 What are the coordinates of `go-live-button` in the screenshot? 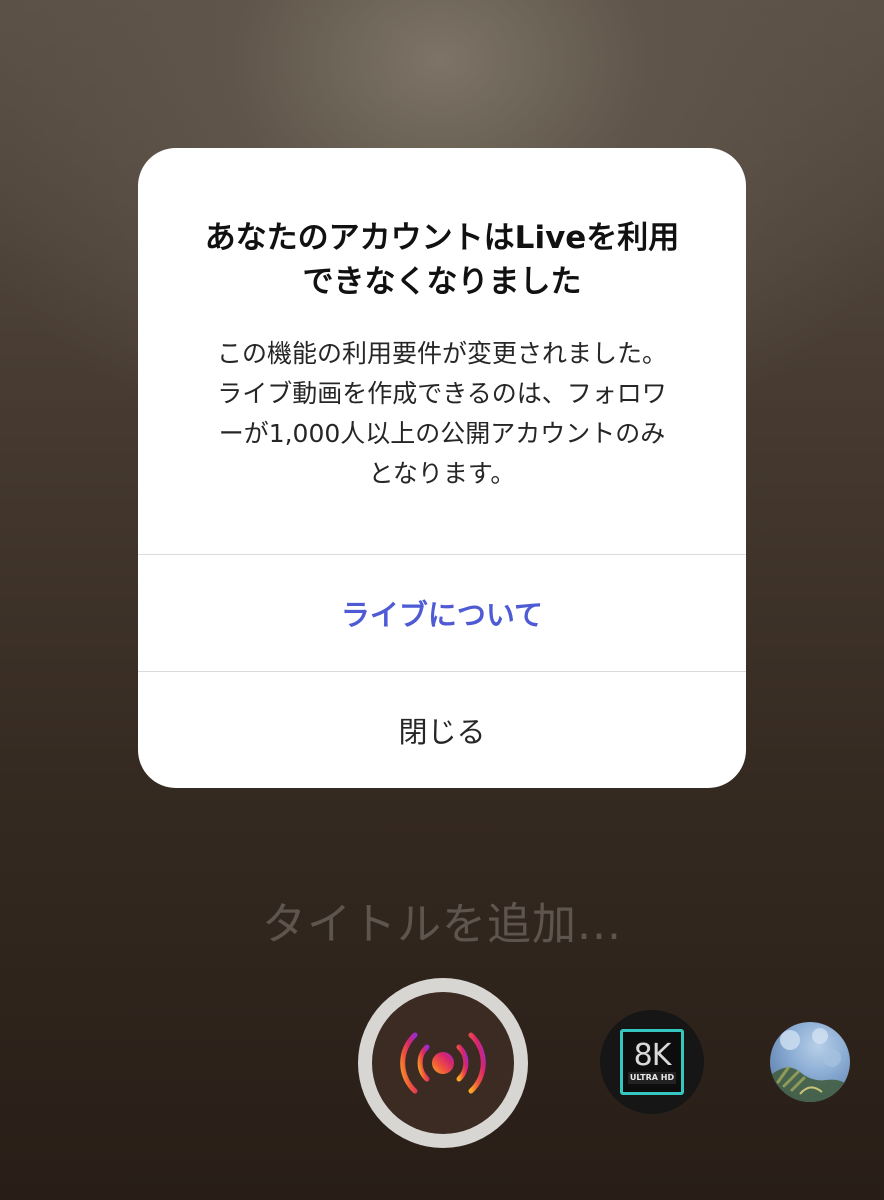 It's located at (443, 1063).